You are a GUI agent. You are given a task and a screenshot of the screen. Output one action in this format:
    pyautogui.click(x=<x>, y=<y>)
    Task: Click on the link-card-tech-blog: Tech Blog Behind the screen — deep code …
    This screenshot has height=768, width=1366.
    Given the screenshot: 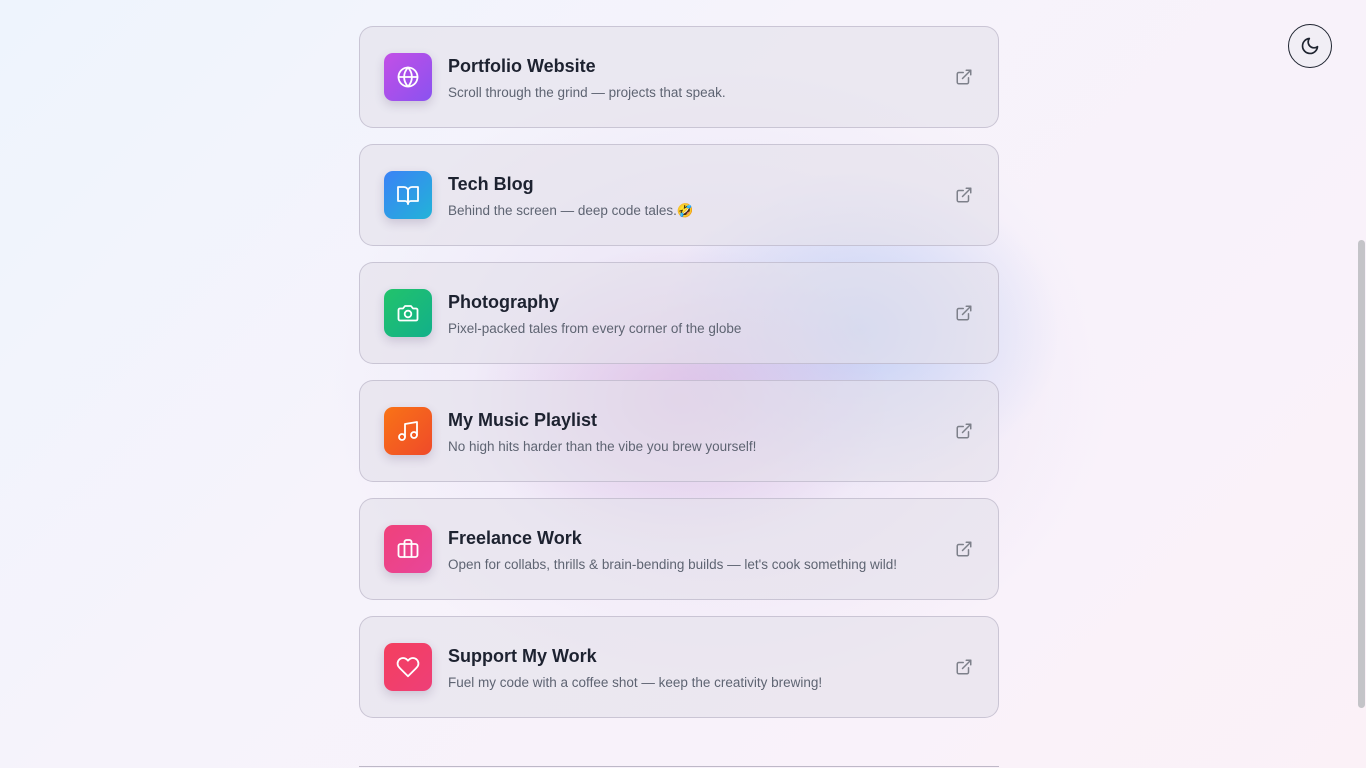 What is the action you would take?
    pyautogui.click(x=679, y=195)
    